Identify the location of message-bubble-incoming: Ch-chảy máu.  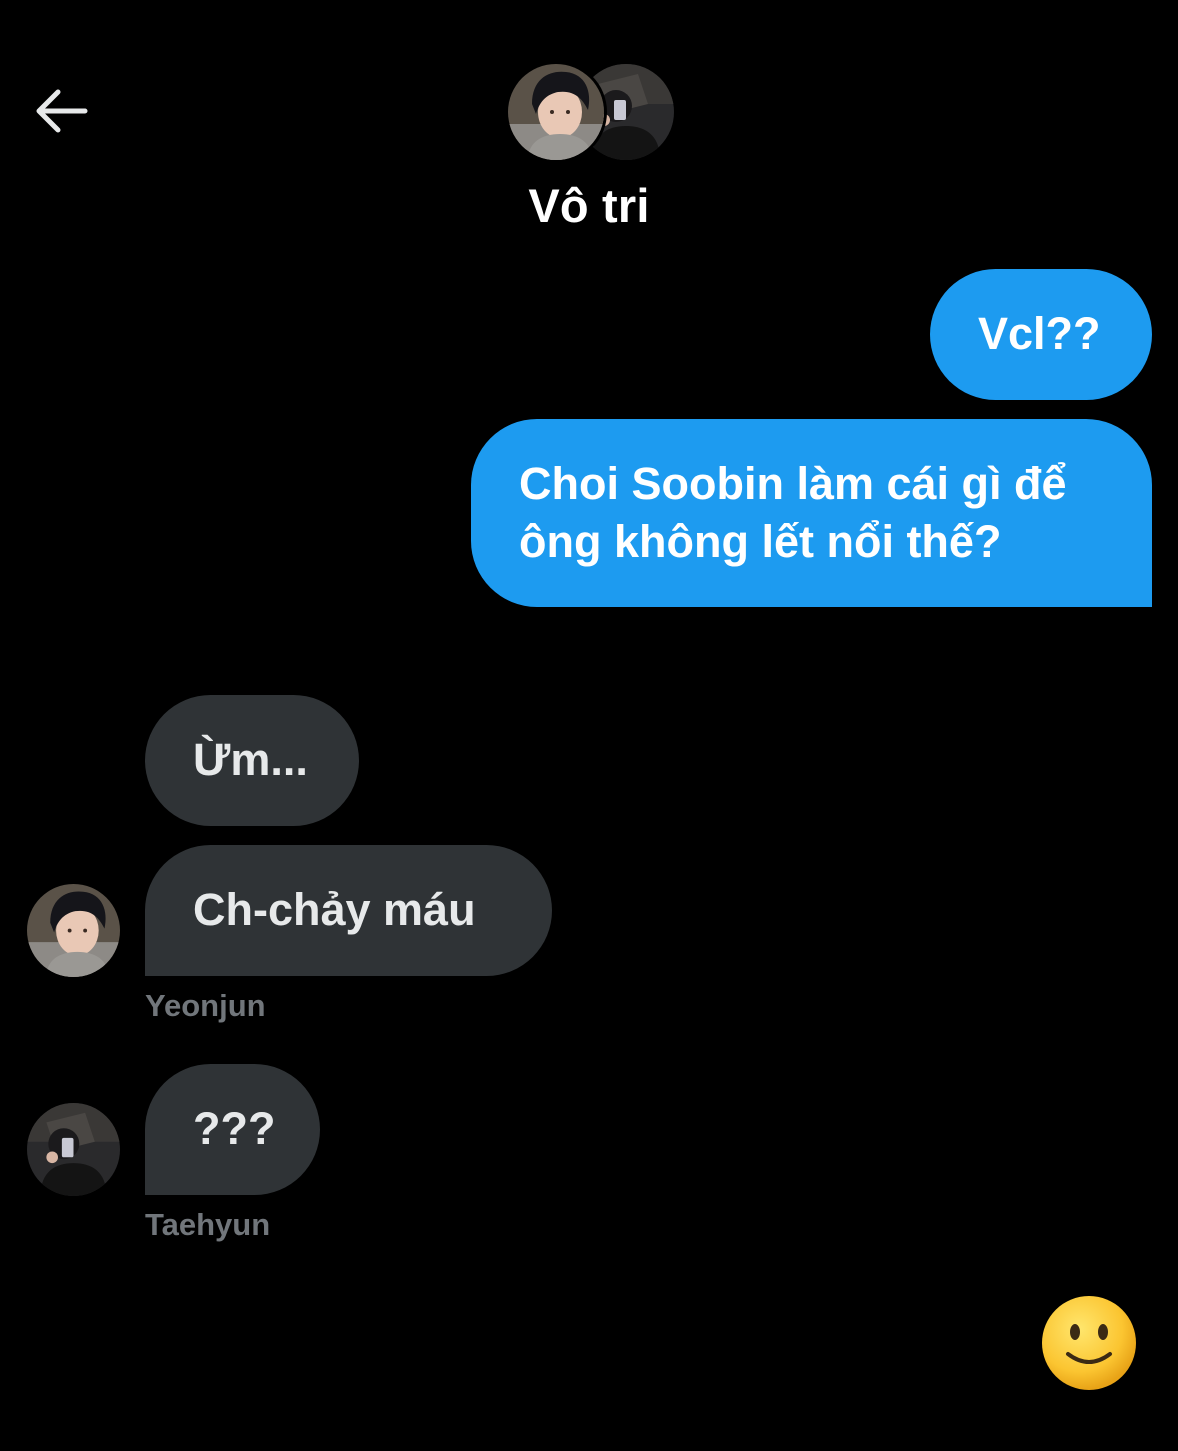
(348, 910).